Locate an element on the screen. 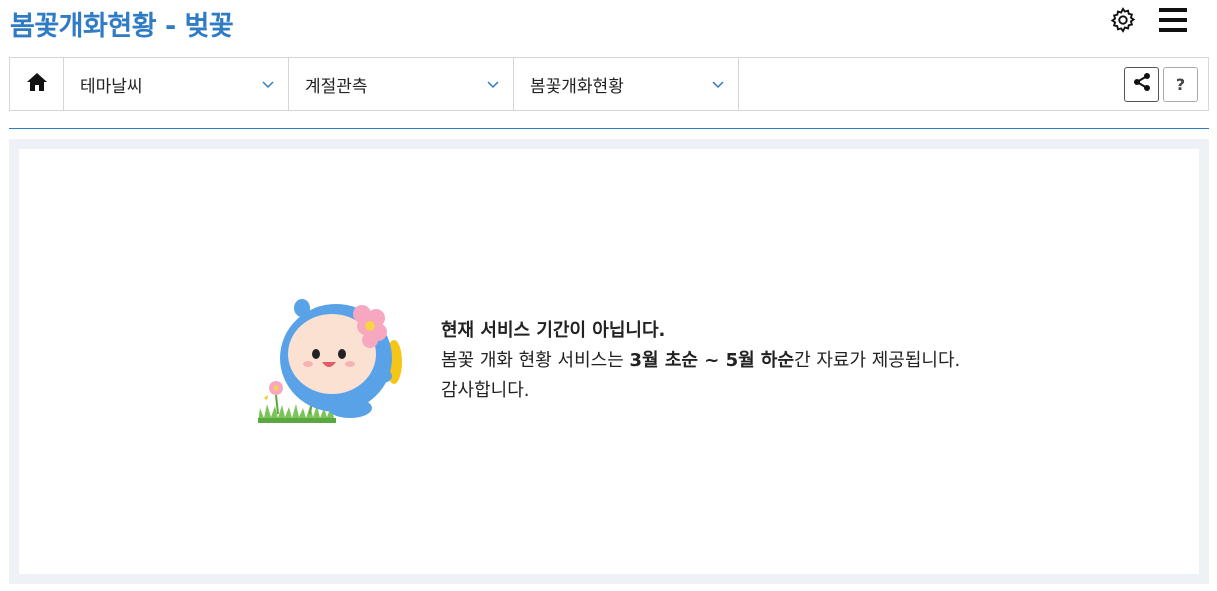  dropdown-label: 계절관측 is located at coordinates (336, 86).